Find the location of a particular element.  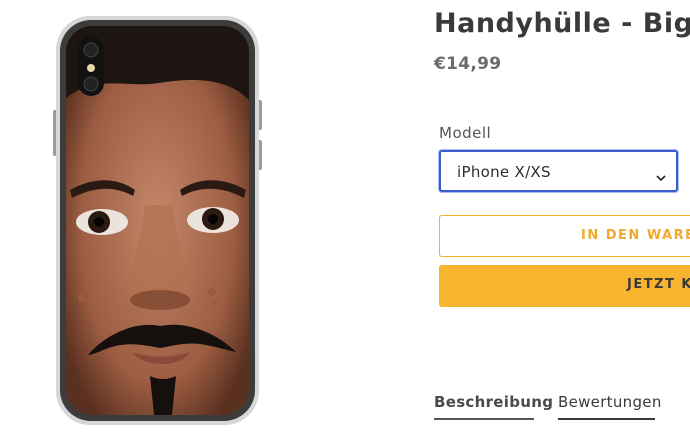

tab-description-underline is located at coordinates (484, 419).